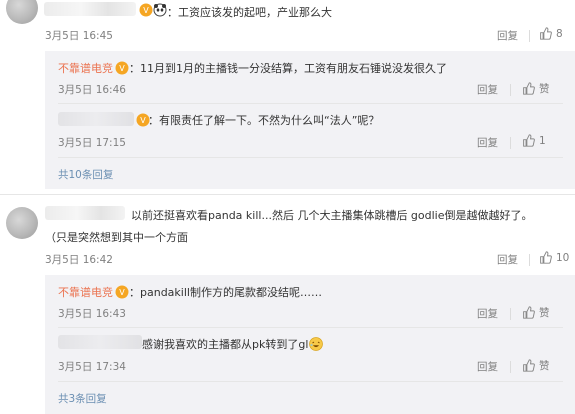  What do you see at coordinates (252, 68) in the screenshot?
I see `reply-text: 不靠谱电竞 V ：11月到1月的主播钱一分没结算，工资有朋友石锤说没发很久了` at bounding box center [252, 68].